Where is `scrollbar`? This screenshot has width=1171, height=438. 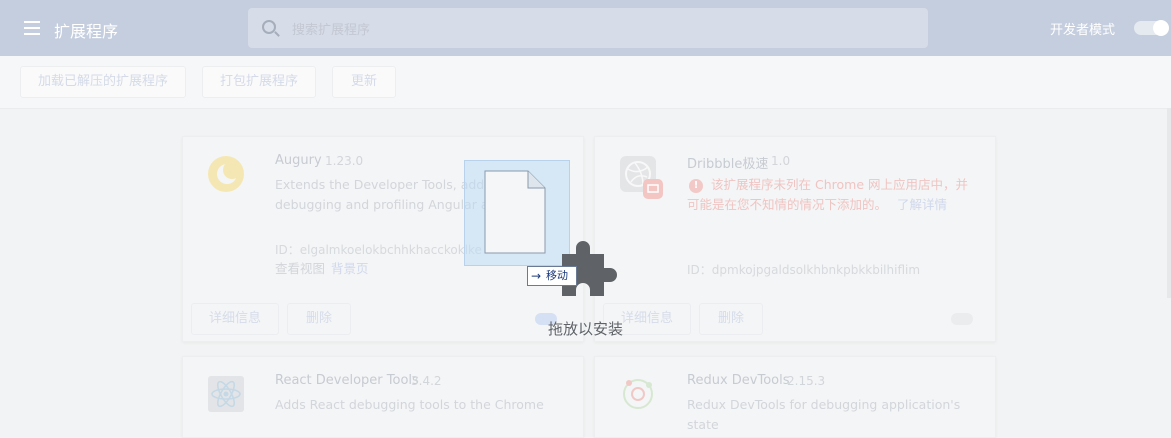 scrollbar is located at coordinates (1169, 203).